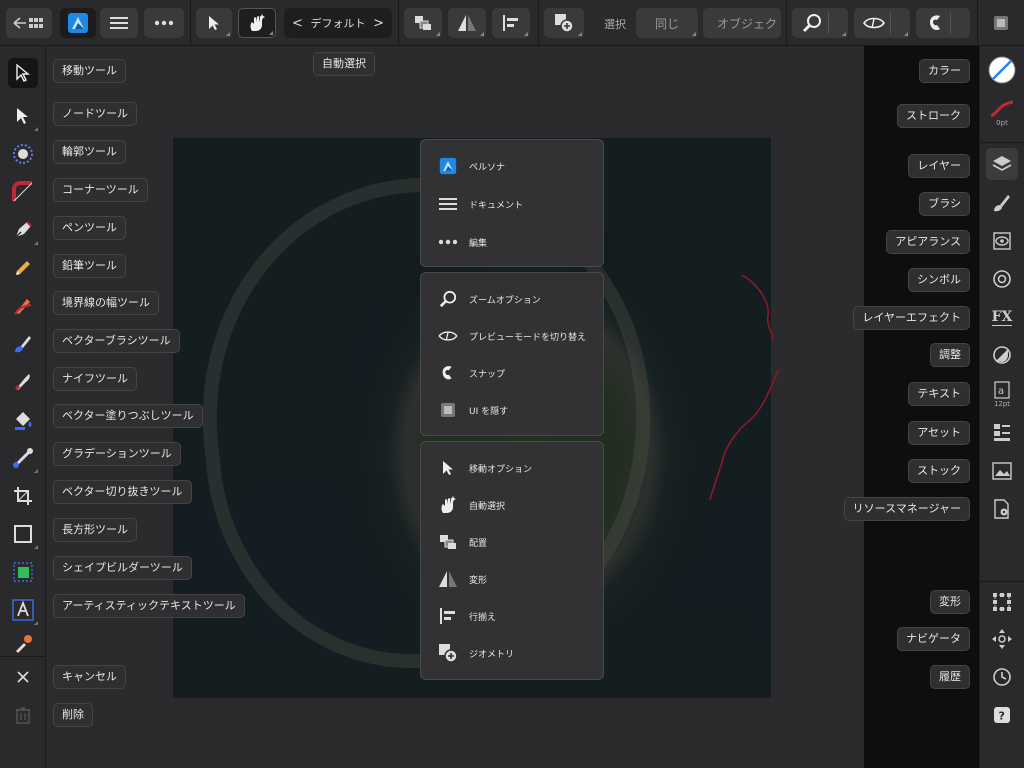 The width and height of the screenshot is (1024, 768). I want to click on delete-tool-button, so click(23, 715).